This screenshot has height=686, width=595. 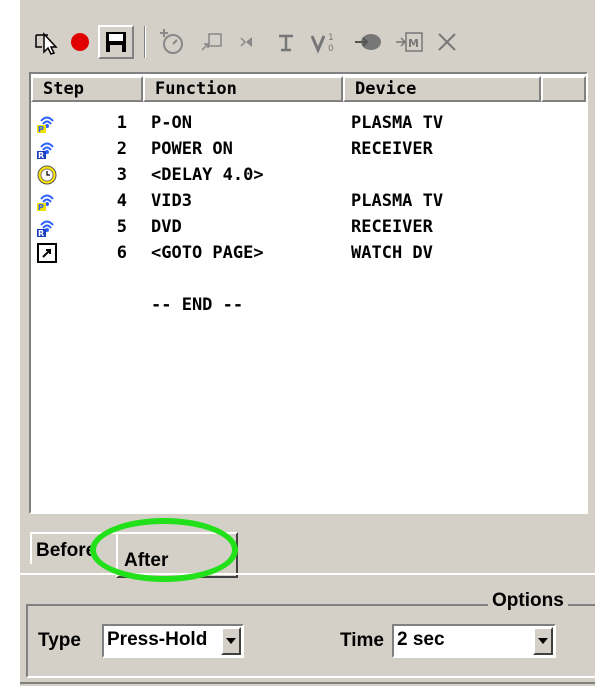 I want to click on list-item: R 2 POWER ON RECEIVER, so click(x=308, y=149).